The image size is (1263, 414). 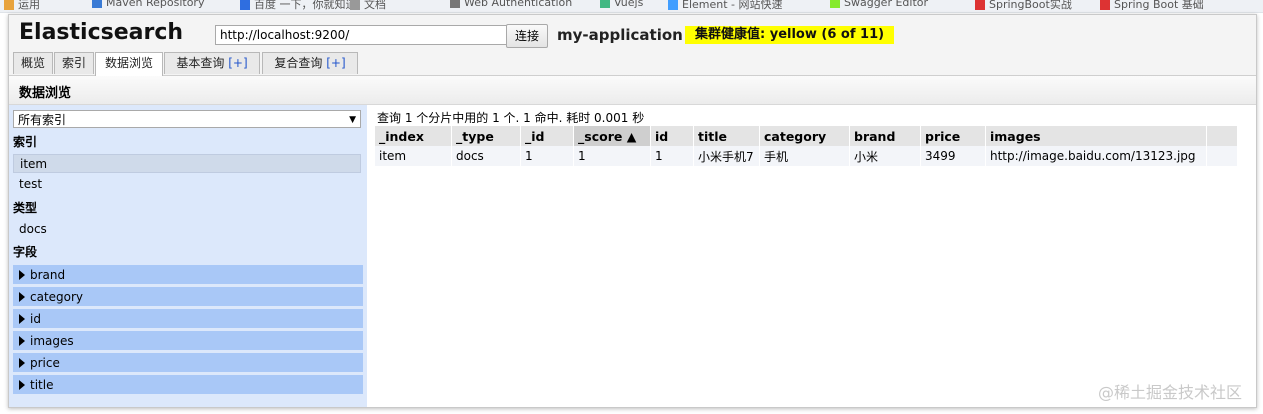 What do you see at coordinates (187, 119) in the screenshot?
I see `index-select: 所有索引 ▼` at bounding box center [187, 119].